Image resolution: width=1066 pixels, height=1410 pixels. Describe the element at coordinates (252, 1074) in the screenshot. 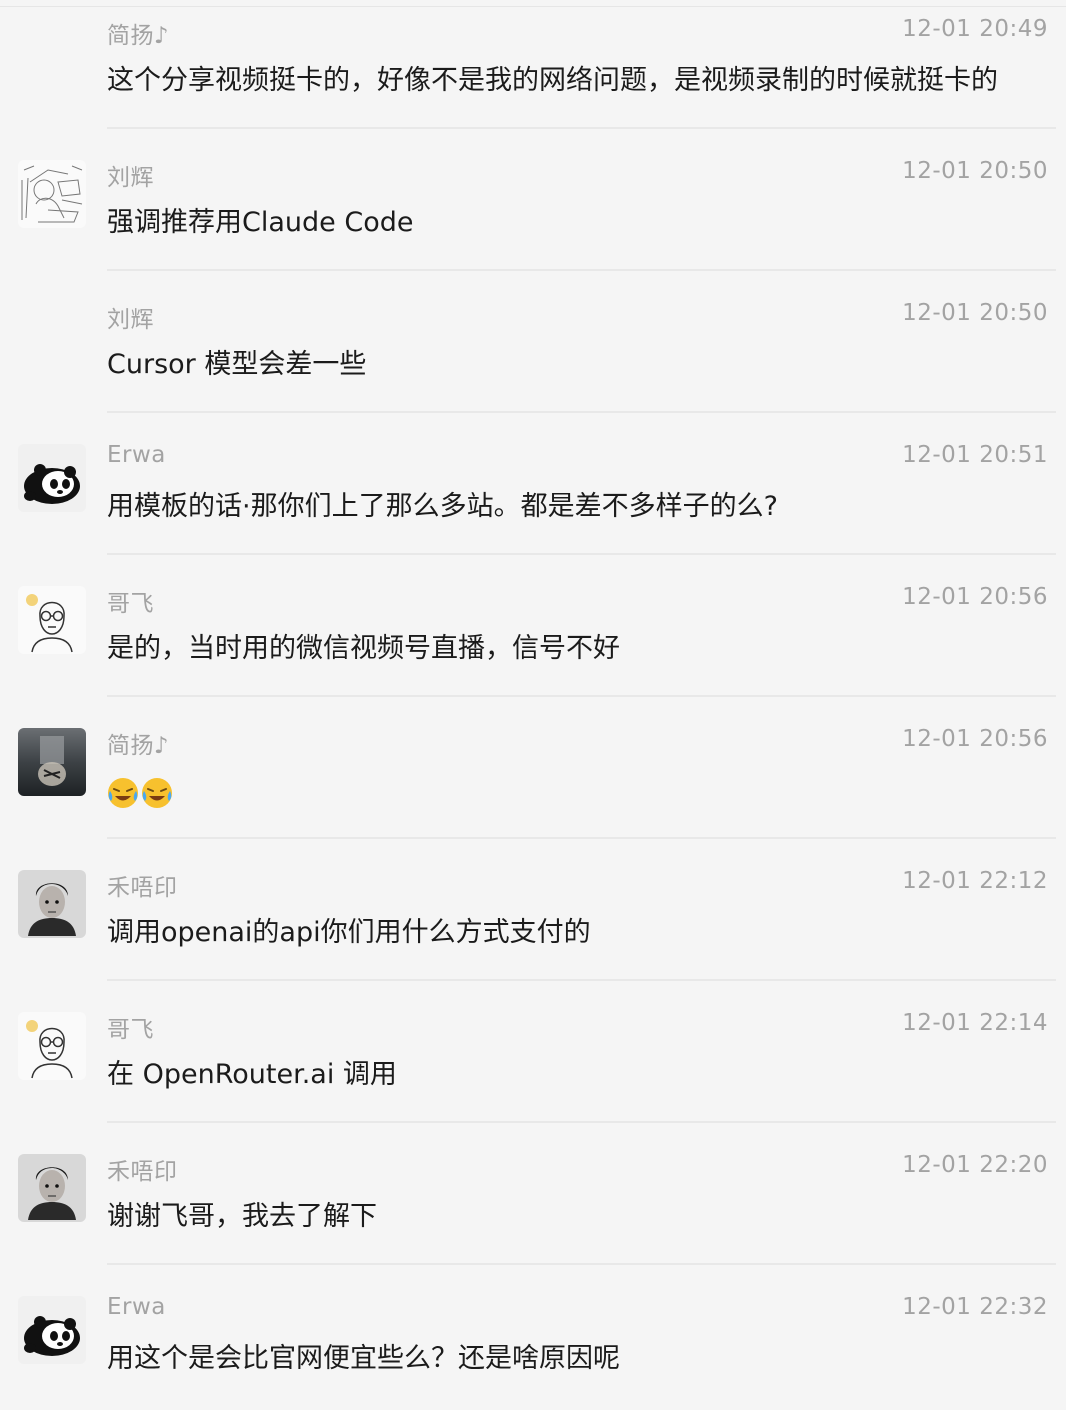

I see `message-text: 在 OpenRouter.ai 调用` at that location.